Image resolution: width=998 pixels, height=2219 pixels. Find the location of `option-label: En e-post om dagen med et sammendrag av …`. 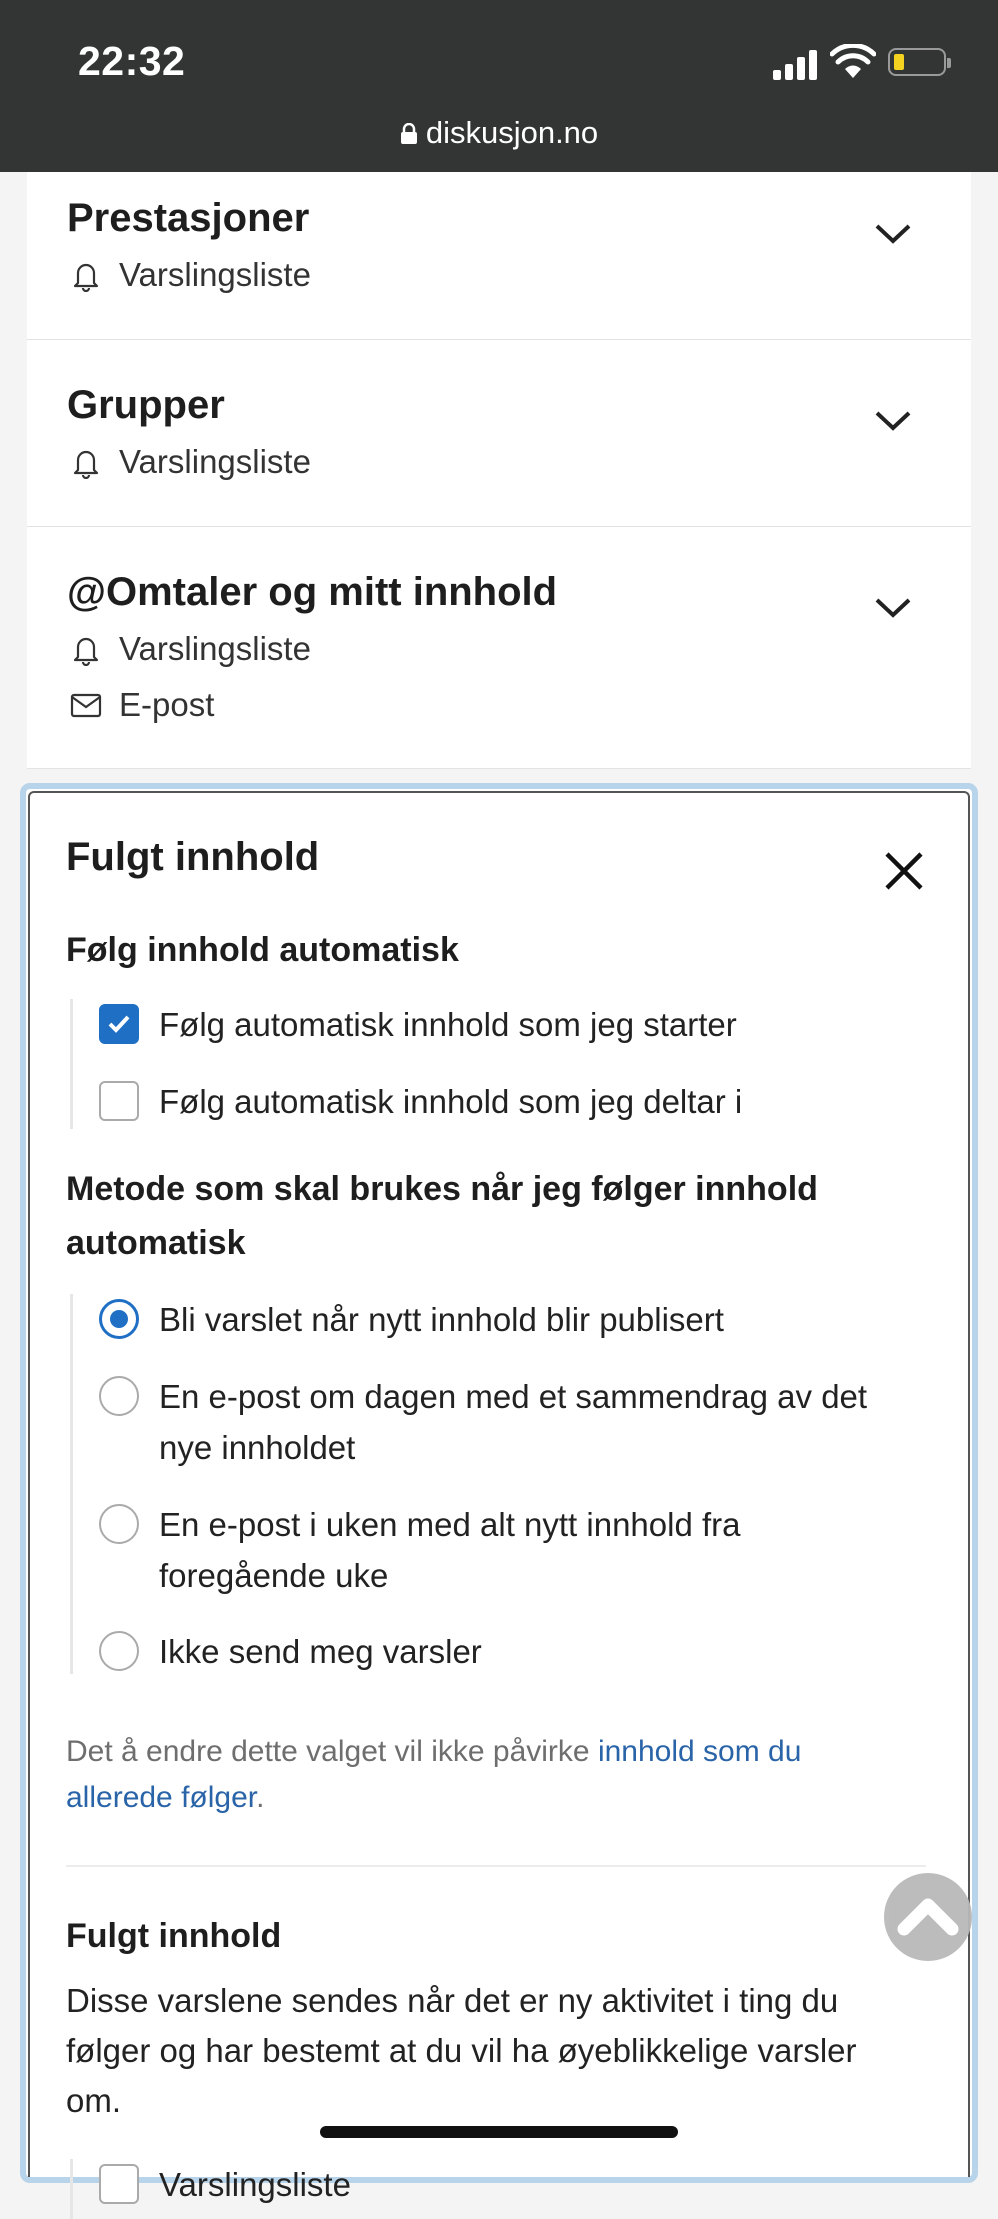

option-label: En e-post om dagen med et sammendrag av … is located at coordinates (513, 1422).